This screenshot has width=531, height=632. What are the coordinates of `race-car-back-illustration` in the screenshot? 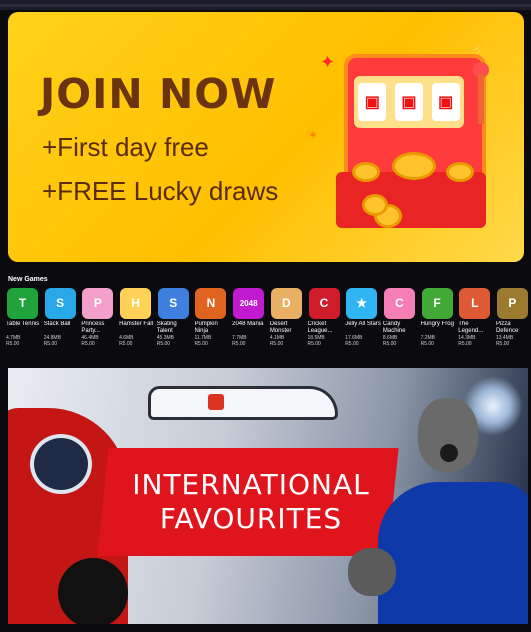 It's located at (243, 403).